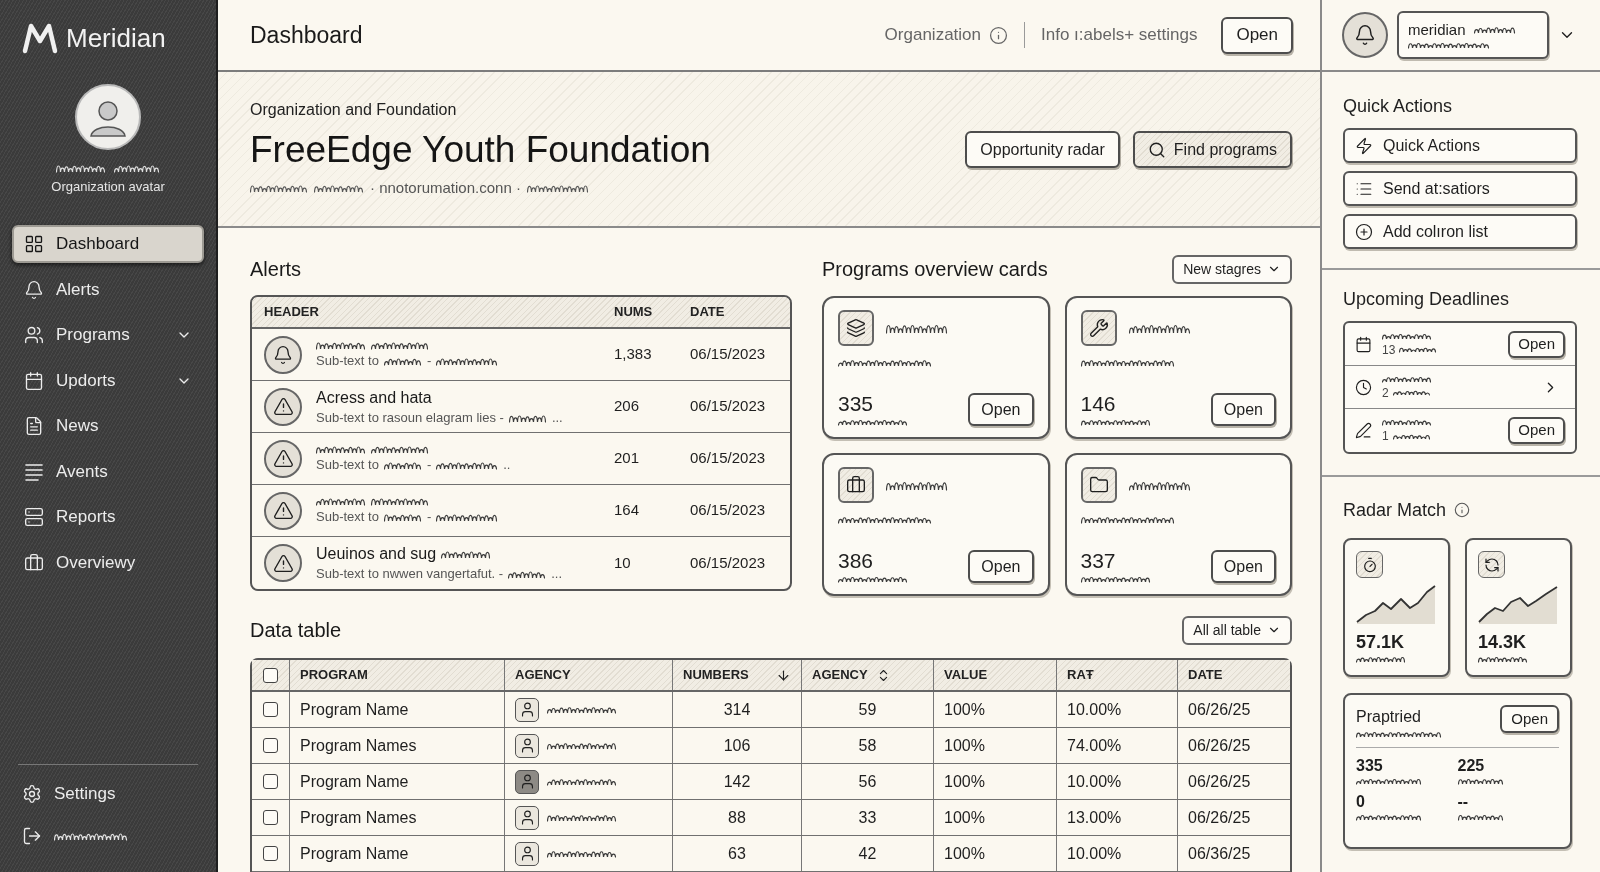 This screenshot has height=872, width=1600. What do you see at coordinates (1460, 145) in the screenshot?
I see `quick-action-button: Quick Actions` at bounding box center [1460, 145].